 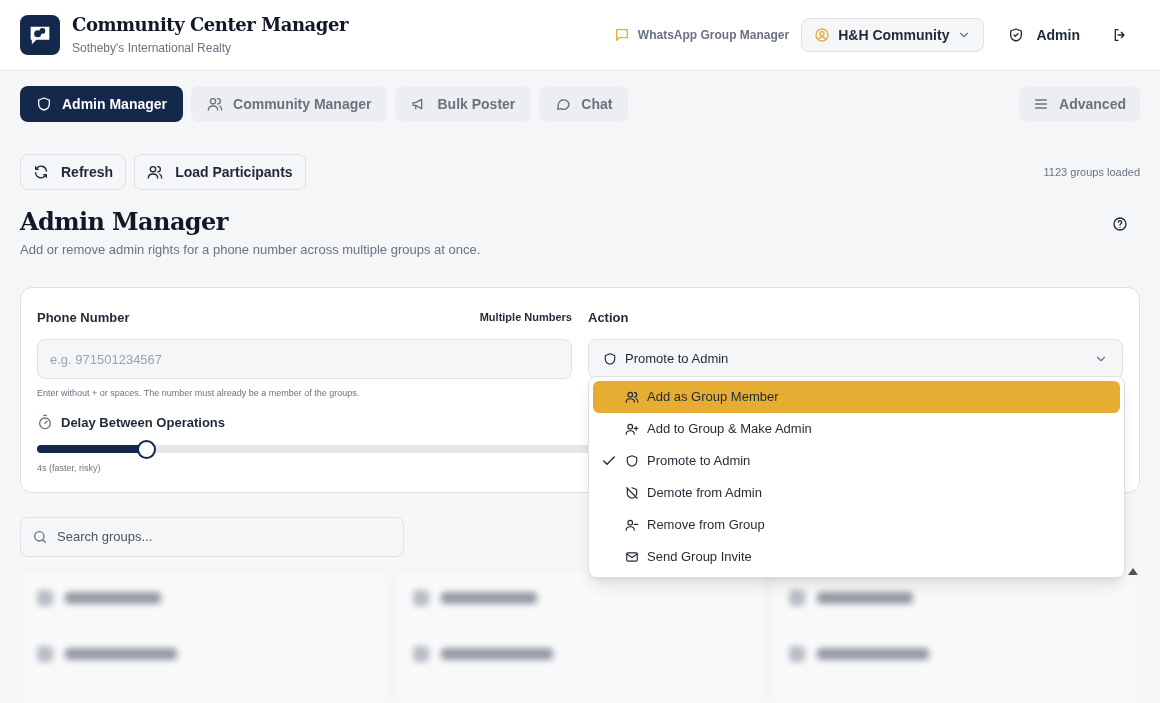 I want to click on help-button, so click(x=1120, y=224).